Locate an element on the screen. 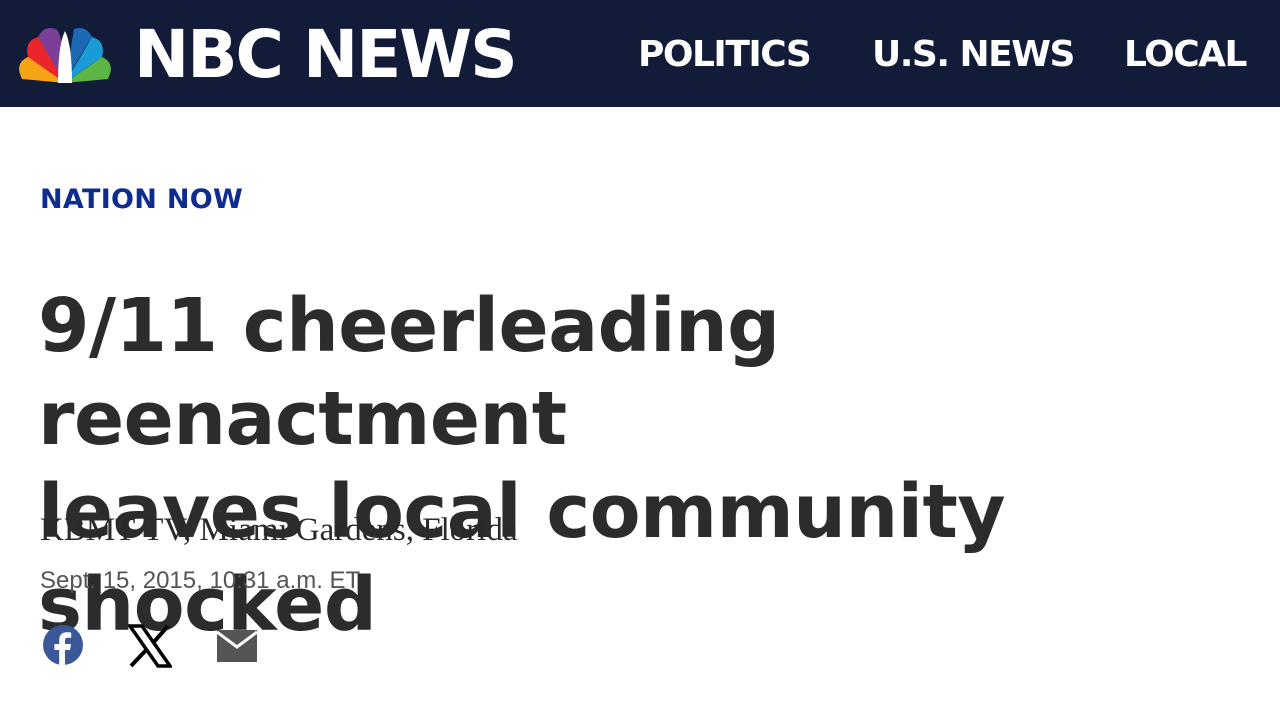 The image size is (1280, 720). facebook-share-button is located at coordinates (63, 647).